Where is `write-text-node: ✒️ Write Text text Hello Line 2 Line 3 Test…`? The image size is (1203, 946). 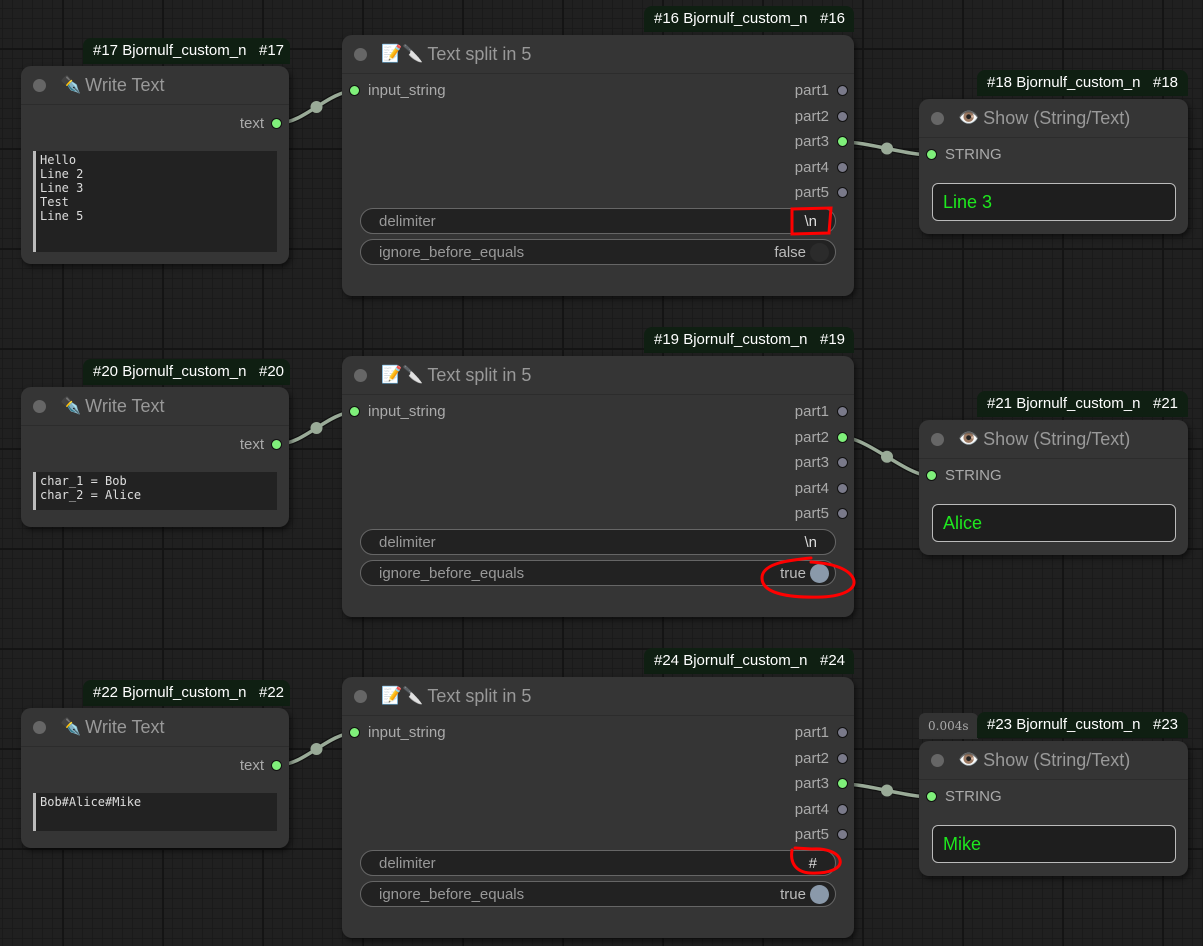
write-text-node: ✒️ Write Text text Hello Line 2 Line 3 Test… is located at coordinates (155, 165).